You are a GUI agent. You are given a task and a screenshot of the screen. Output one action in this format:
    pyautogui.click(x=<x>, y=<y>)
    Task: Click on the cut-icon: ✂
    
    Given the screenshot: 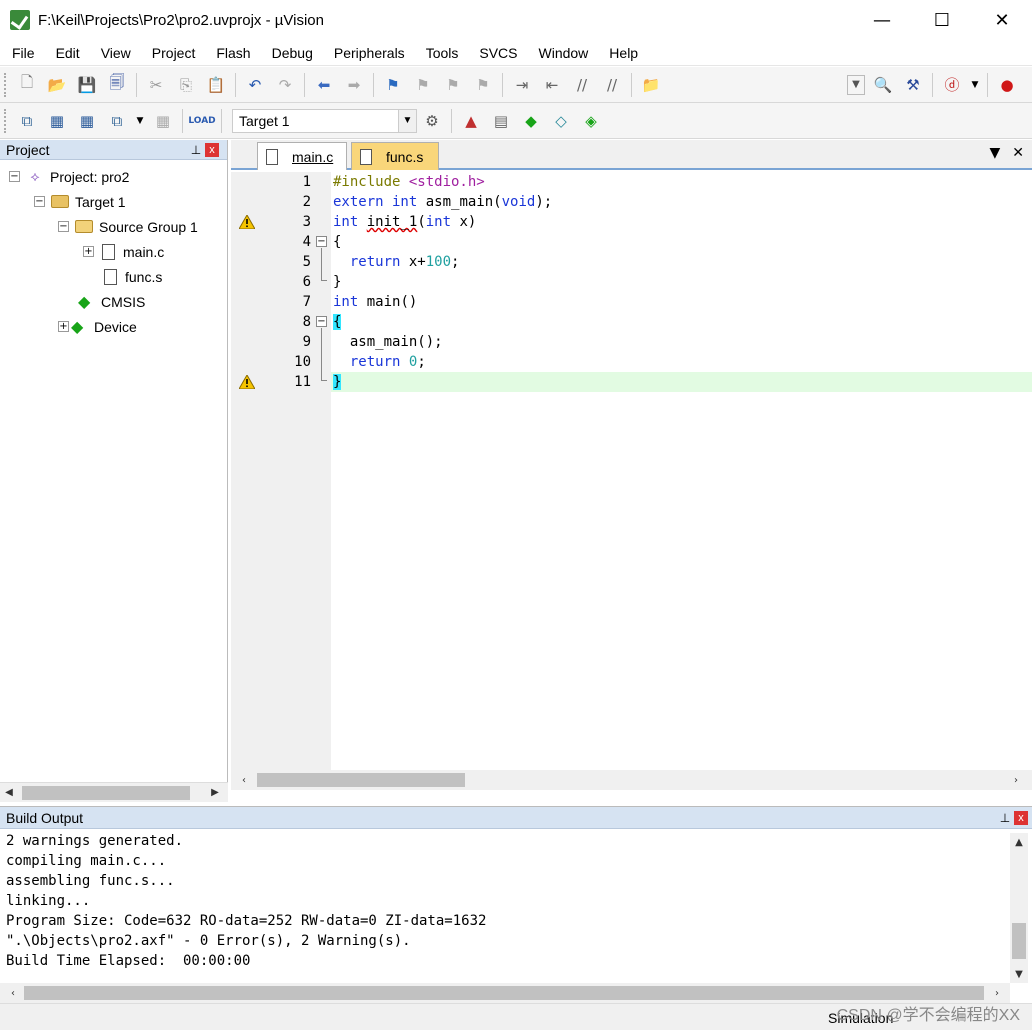 What is the action you would take?
    pyautogui.click(x=156, y=85)
    